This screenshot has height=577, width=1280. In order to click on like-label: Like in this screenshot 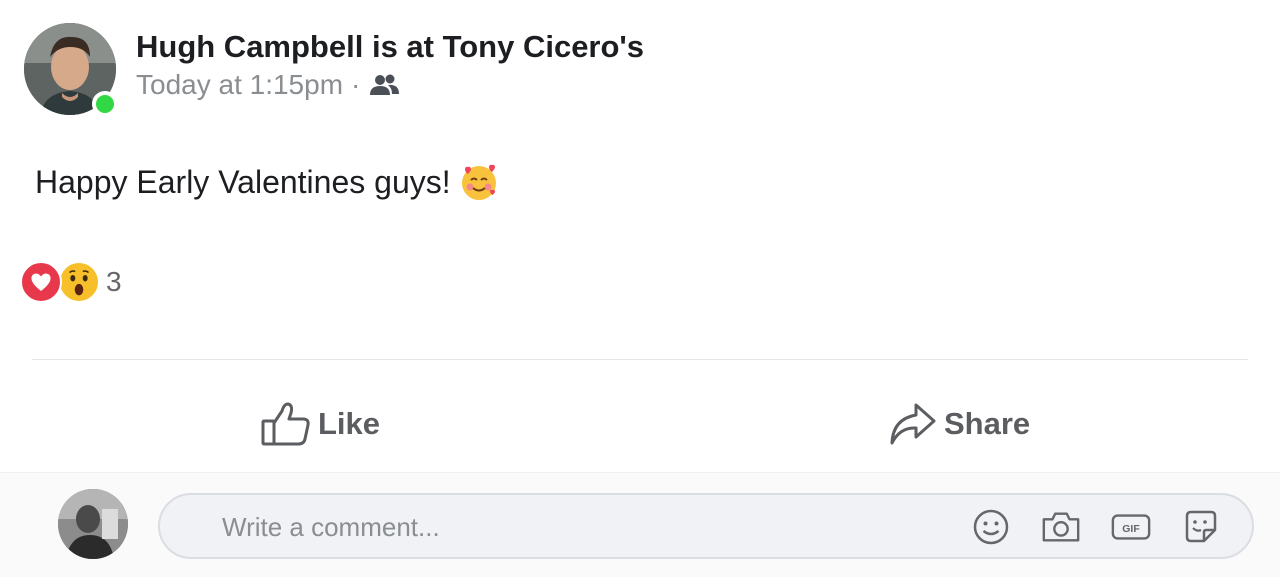, I will do `click(349, 423)`.